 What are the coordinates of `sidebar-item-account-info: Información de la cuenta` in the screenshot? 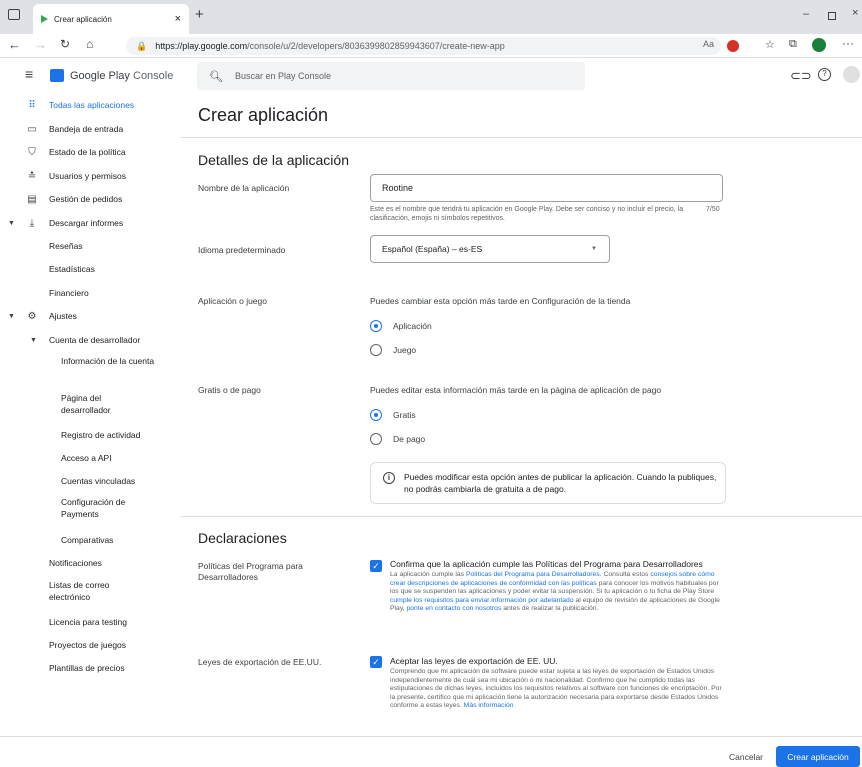 It's located at (90, 369).